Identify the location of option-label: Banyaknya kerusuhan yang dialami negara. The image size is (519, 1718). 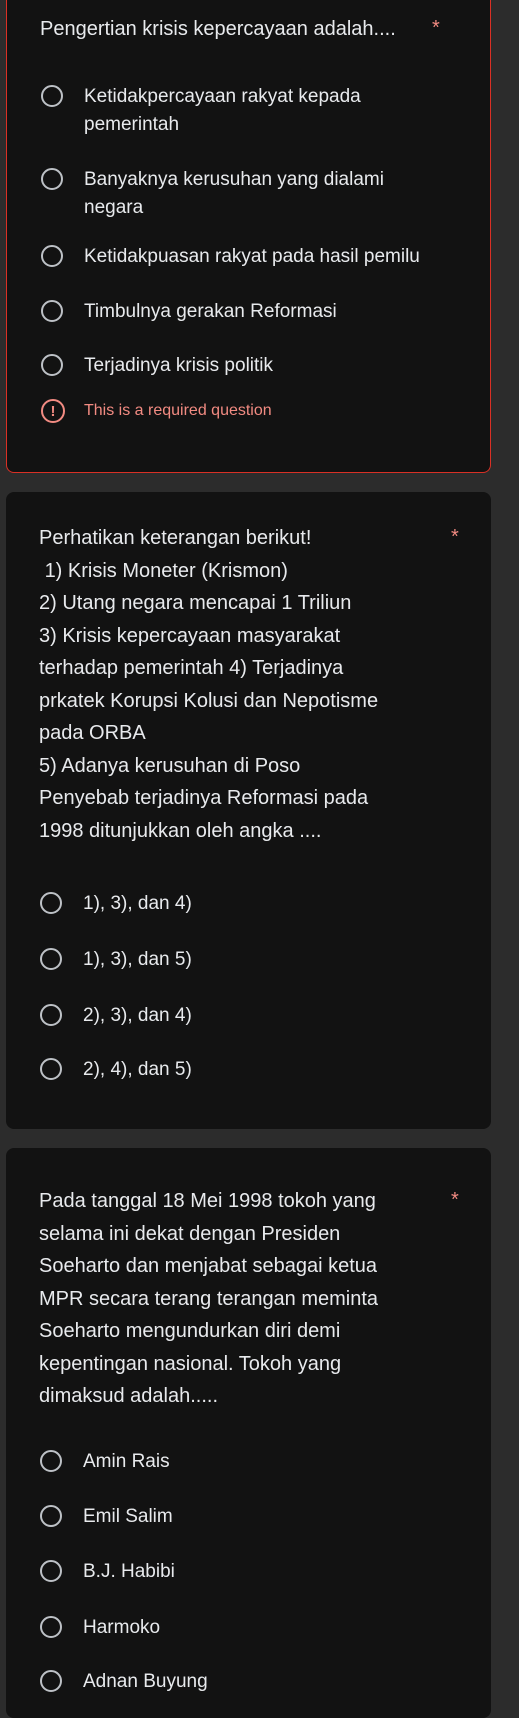
(234, 193).